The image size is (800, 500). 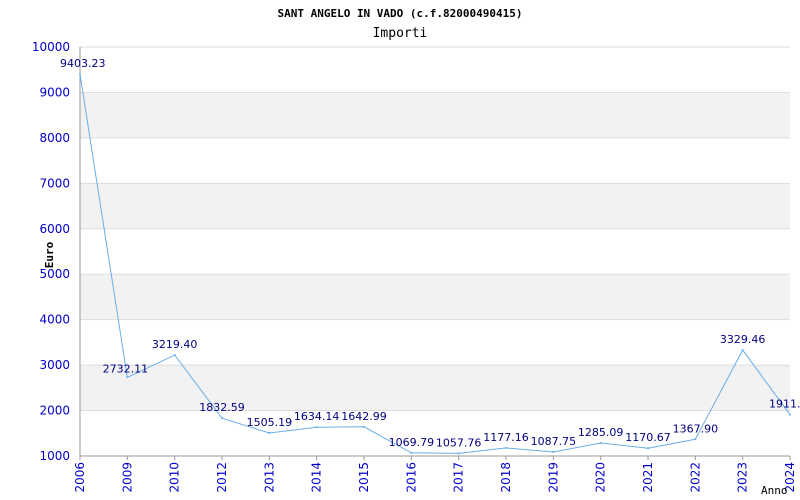 I want to click on x-tick-label: 2006, so click(x=80, y=477).